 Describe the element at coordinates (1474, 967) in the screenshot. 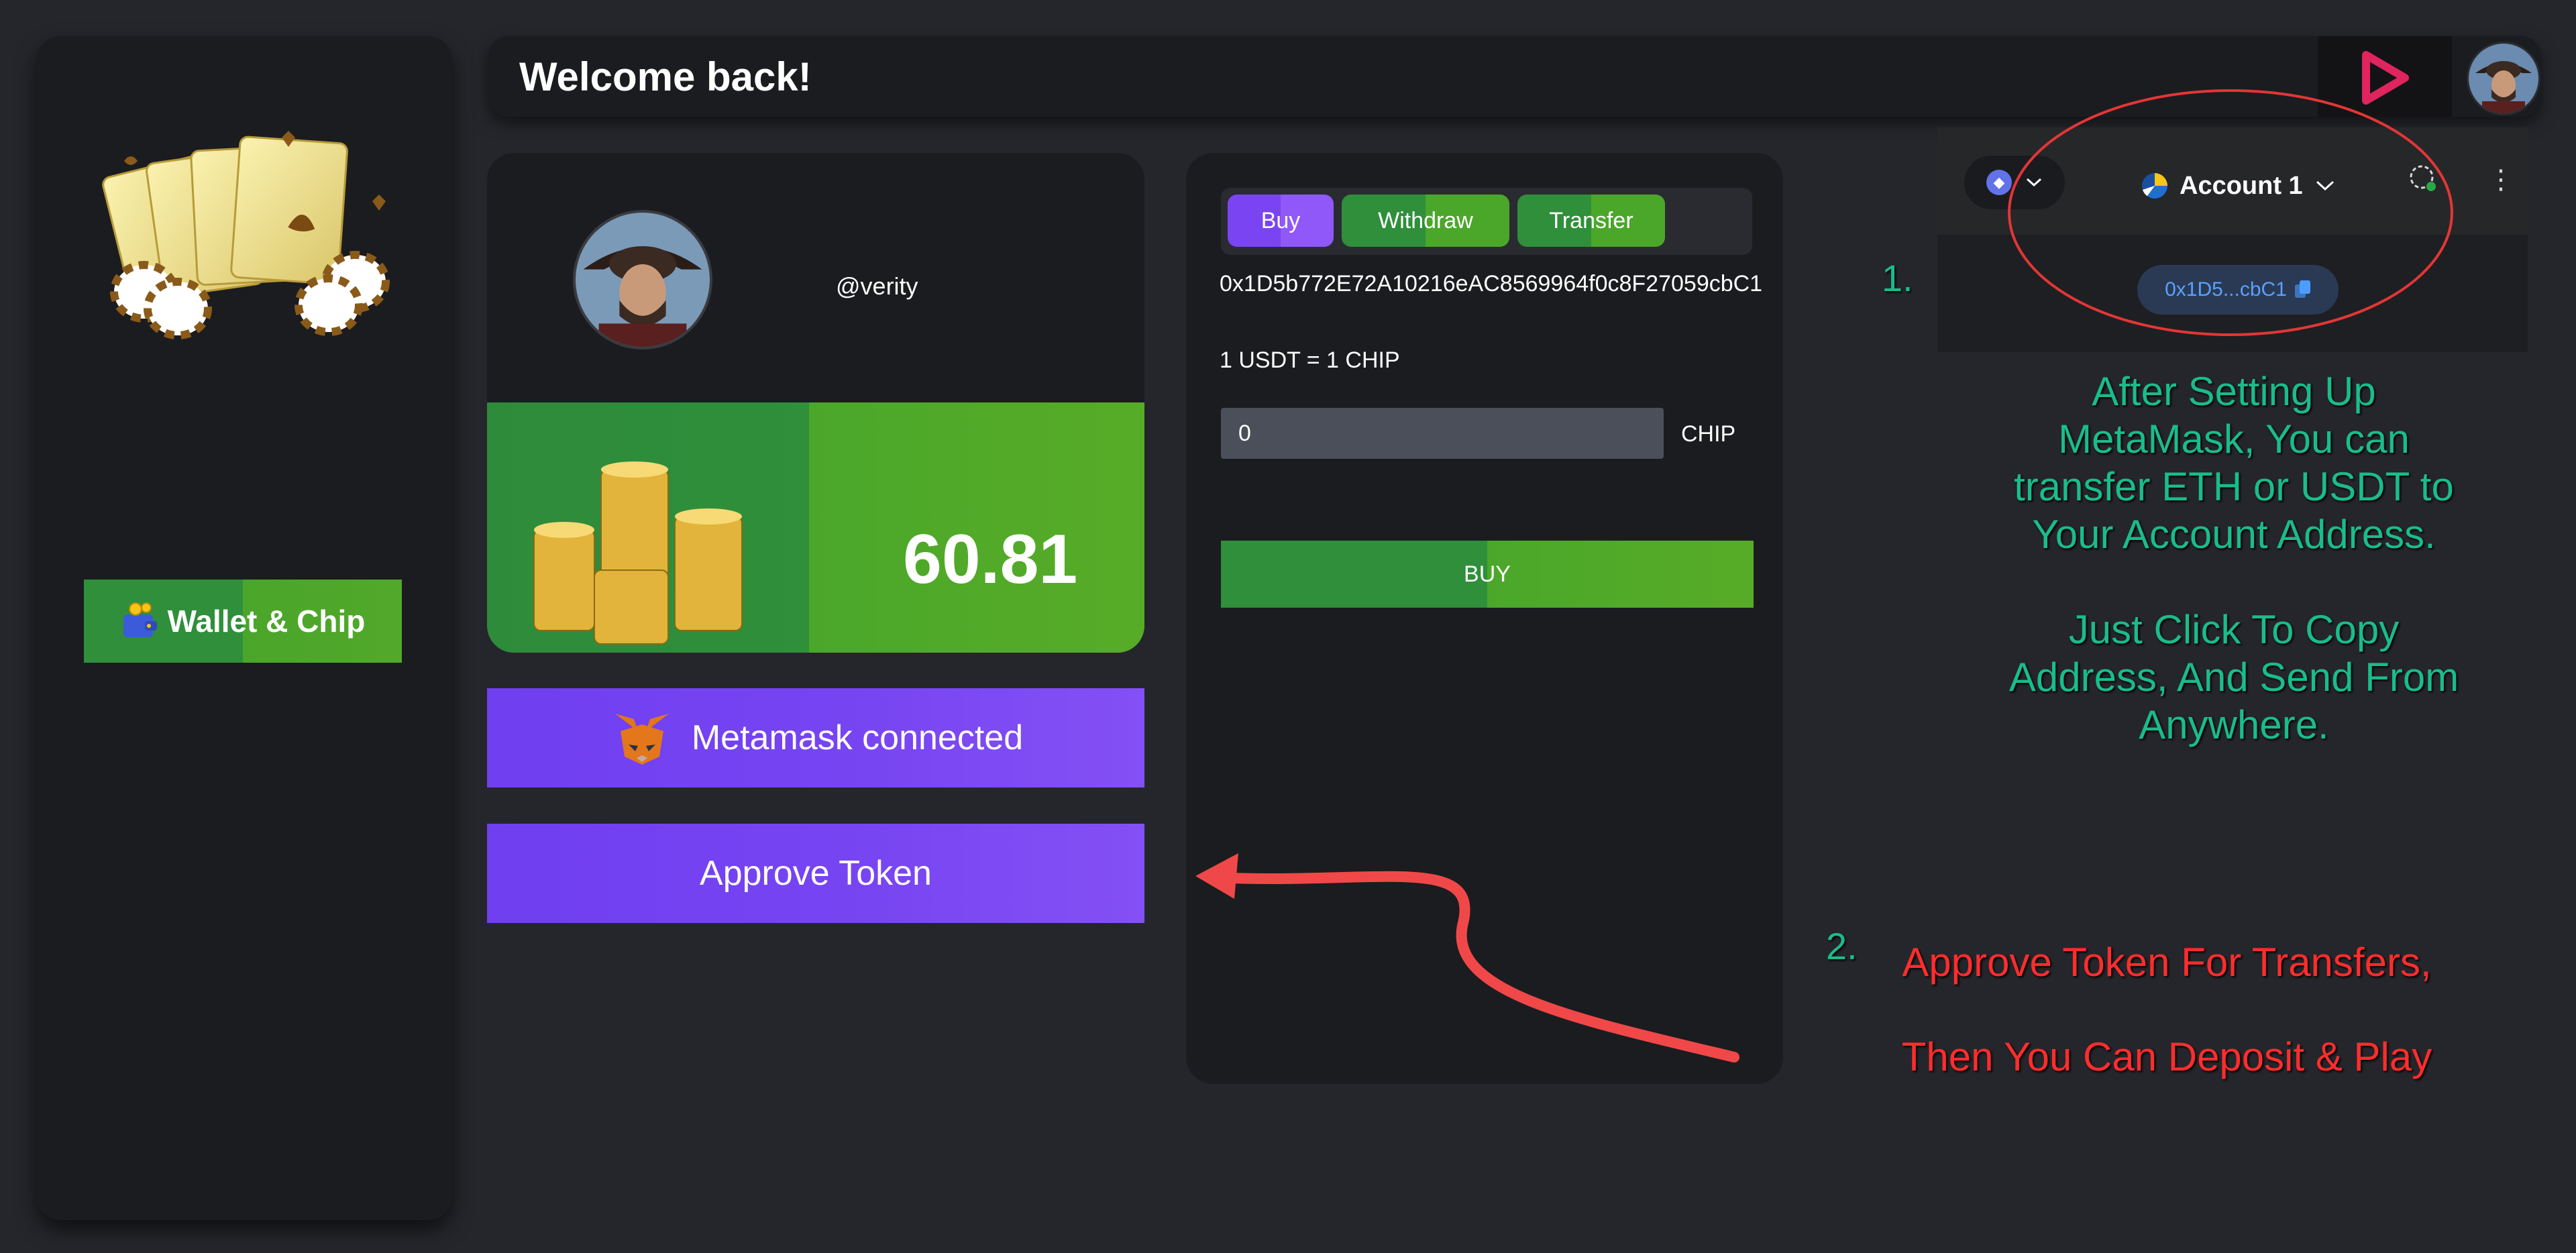

I see `arrow-line` at that location.